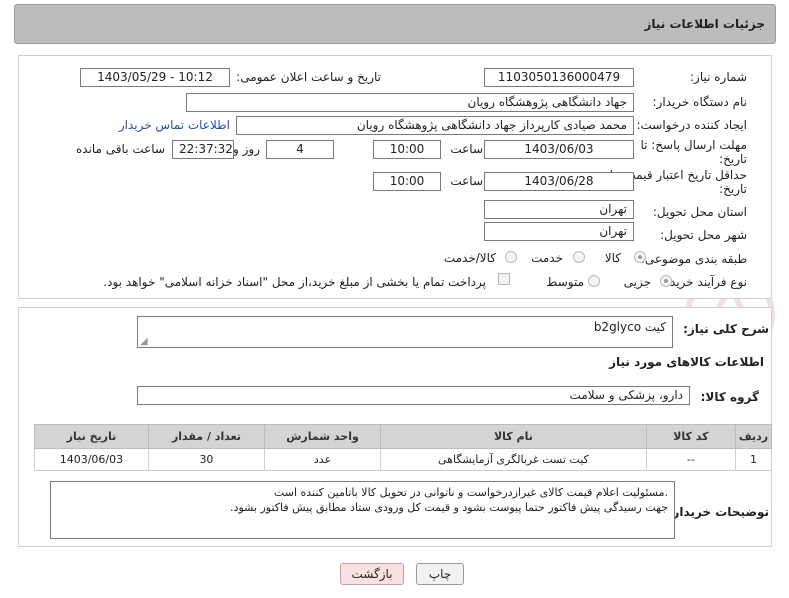  Describe the element at coordinates (559, 209) in the screenshot. I see `province-field: تهران` at that location.